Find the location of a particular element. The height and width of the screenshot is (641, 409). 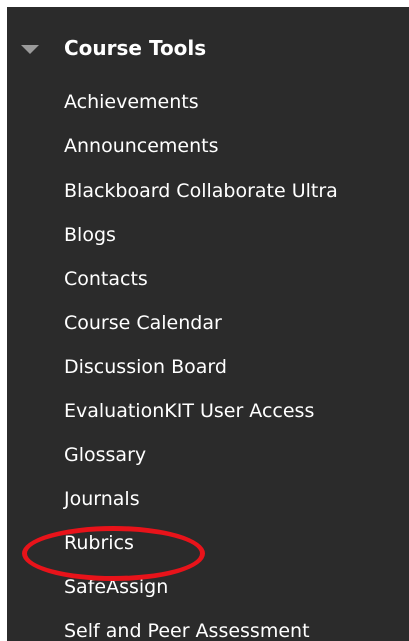

menu-item-contacts: Contacts is located at coordinates (106, 279).